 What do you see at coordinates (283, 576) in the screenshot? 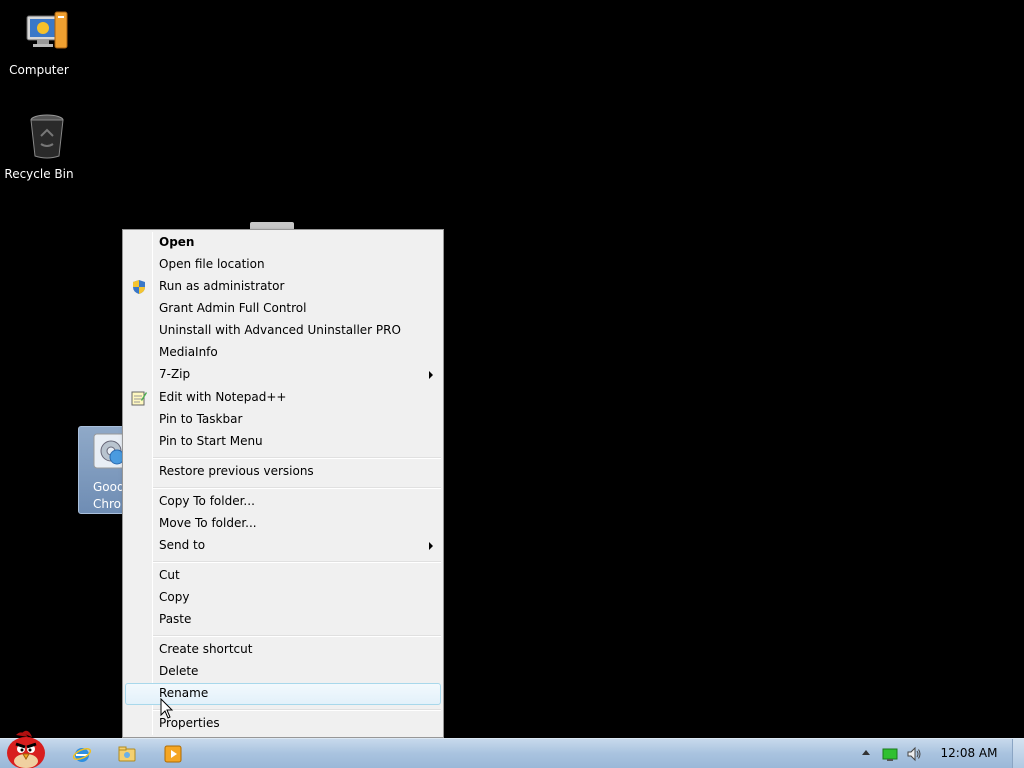
I see `menu-item-cut: Cut` at bounding box center [283, 576].